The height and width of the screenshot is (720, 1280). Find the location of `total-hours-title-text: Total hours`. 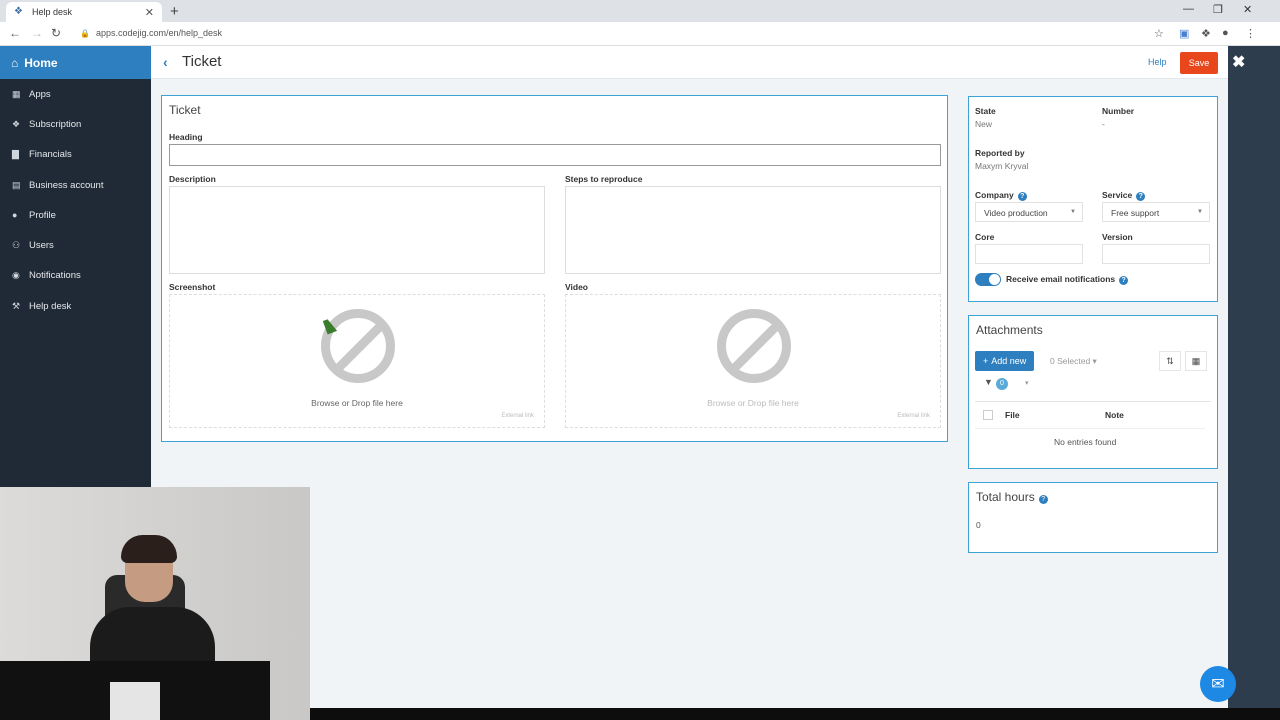

total-hours-title-text: Total hours is located at coordinates (1005, 497).